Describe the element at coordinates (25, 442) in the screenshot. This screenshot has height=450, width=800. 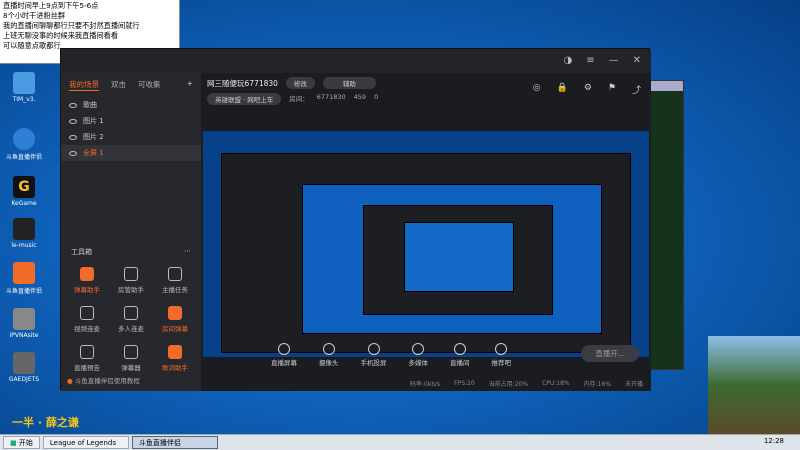
I see `start-label: 开始` at that location.